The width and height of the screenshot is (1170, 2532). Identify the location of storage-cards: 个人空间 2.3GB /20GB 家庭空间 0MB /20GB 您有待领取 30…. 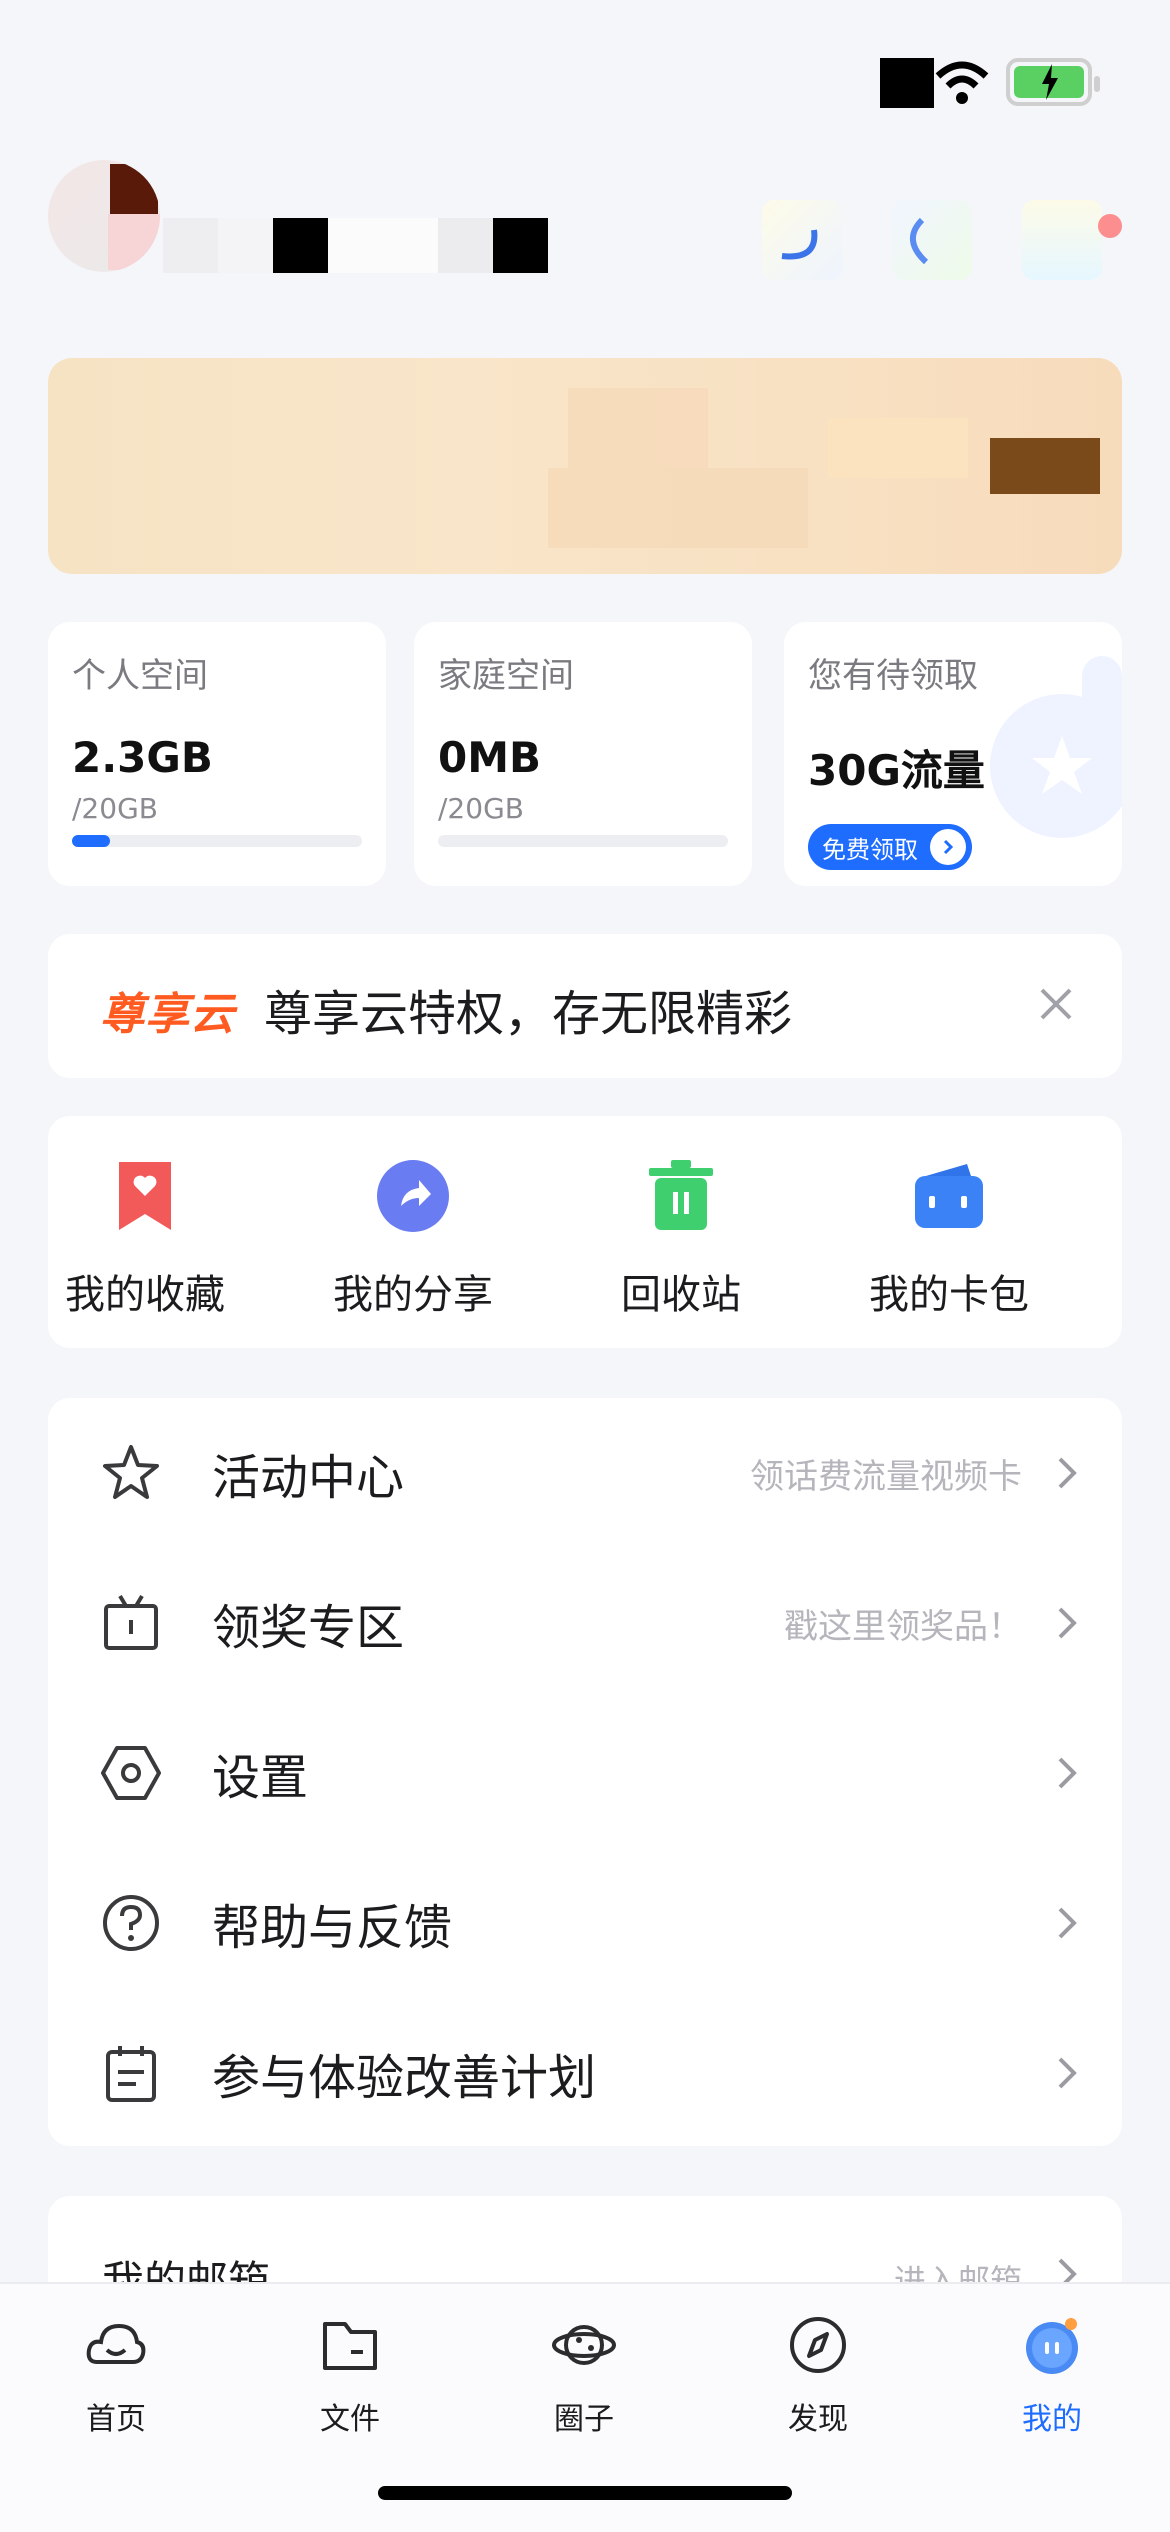
(585, 754).